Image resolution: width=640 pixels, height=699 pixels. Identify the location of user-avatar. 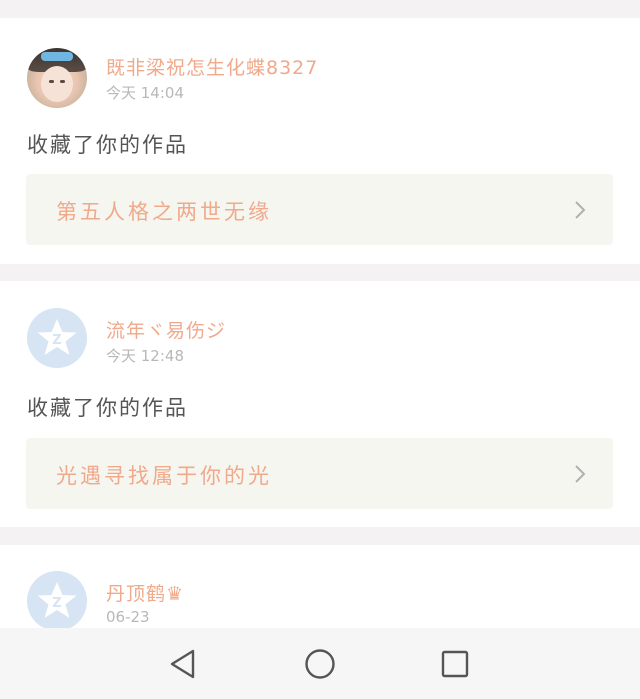
(57, 78).